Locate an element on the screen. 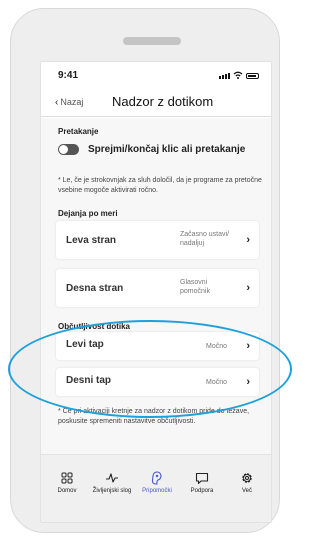 Image resolution: width=320 pixels, height=537 pixels. nav-header: ‹ Nazaj Nadzor z dotikom is located at coordinates (156, 103).